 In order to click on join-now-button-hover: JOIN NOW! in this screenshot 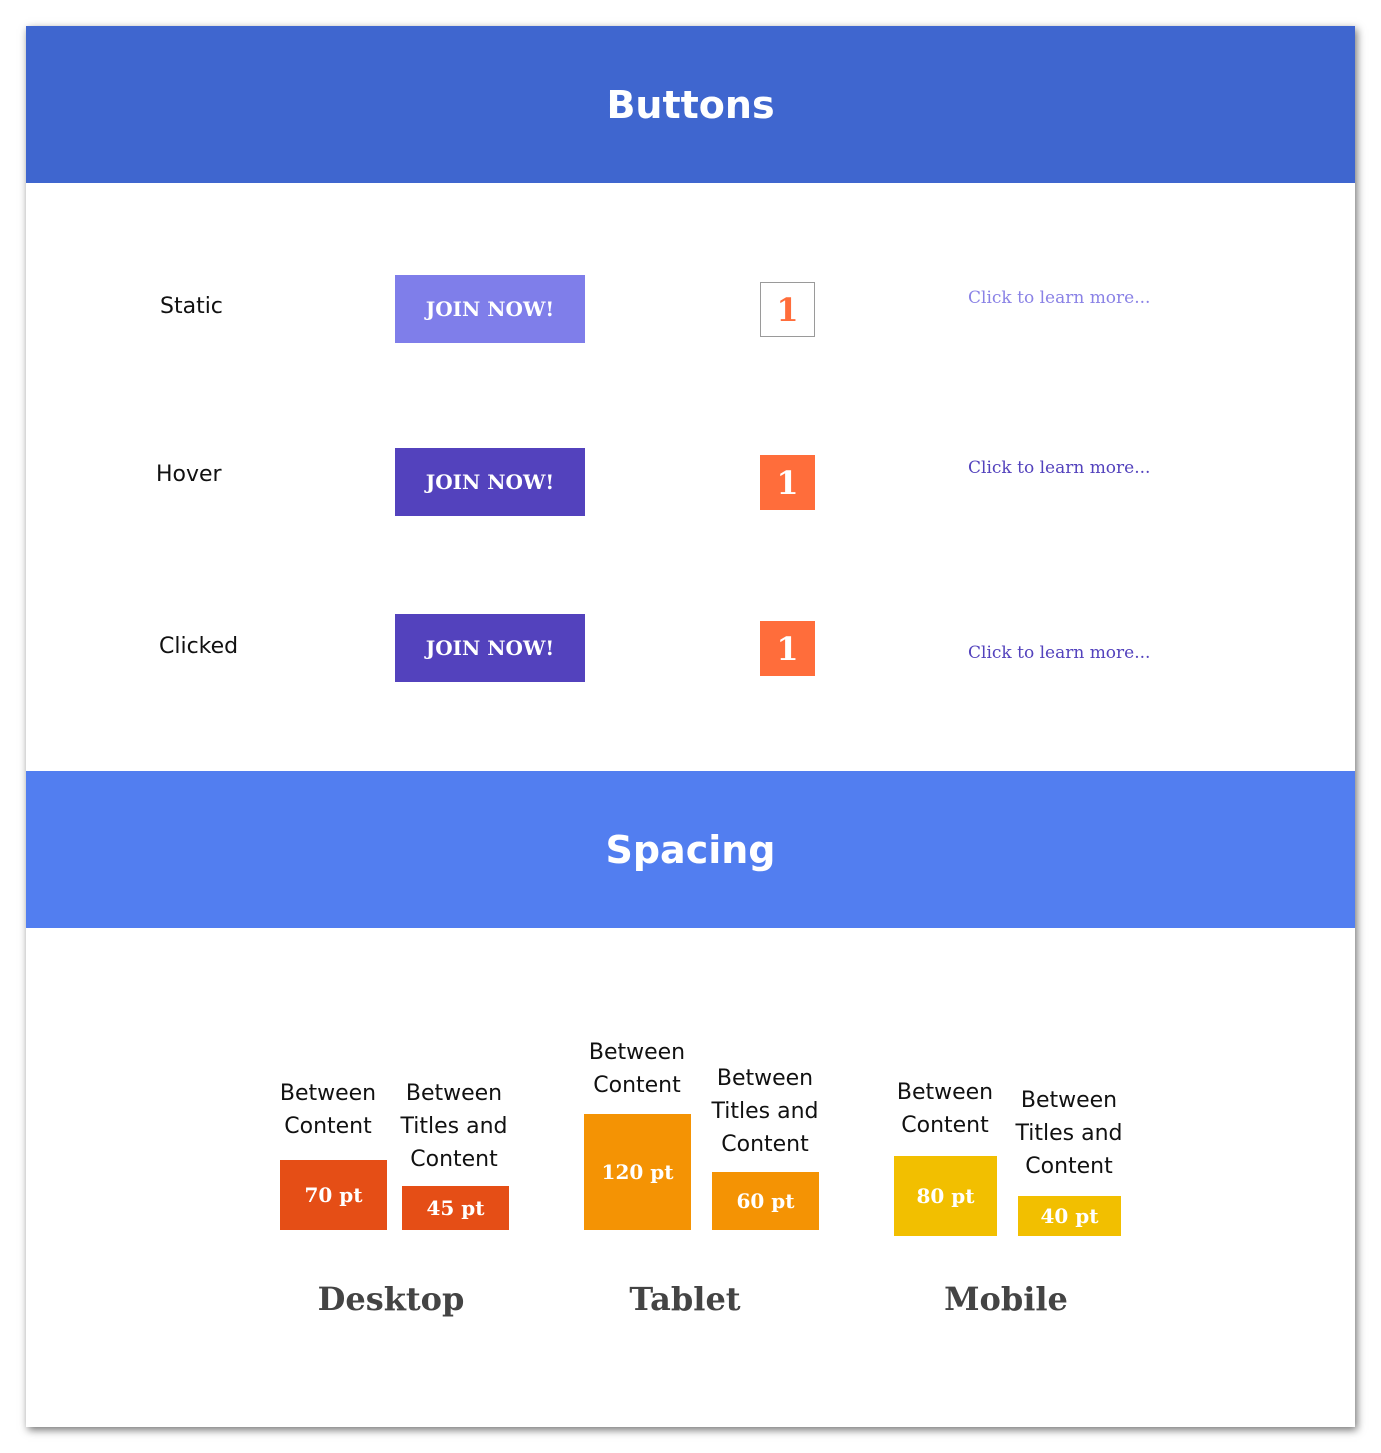, I will do `click(490, 482)`.